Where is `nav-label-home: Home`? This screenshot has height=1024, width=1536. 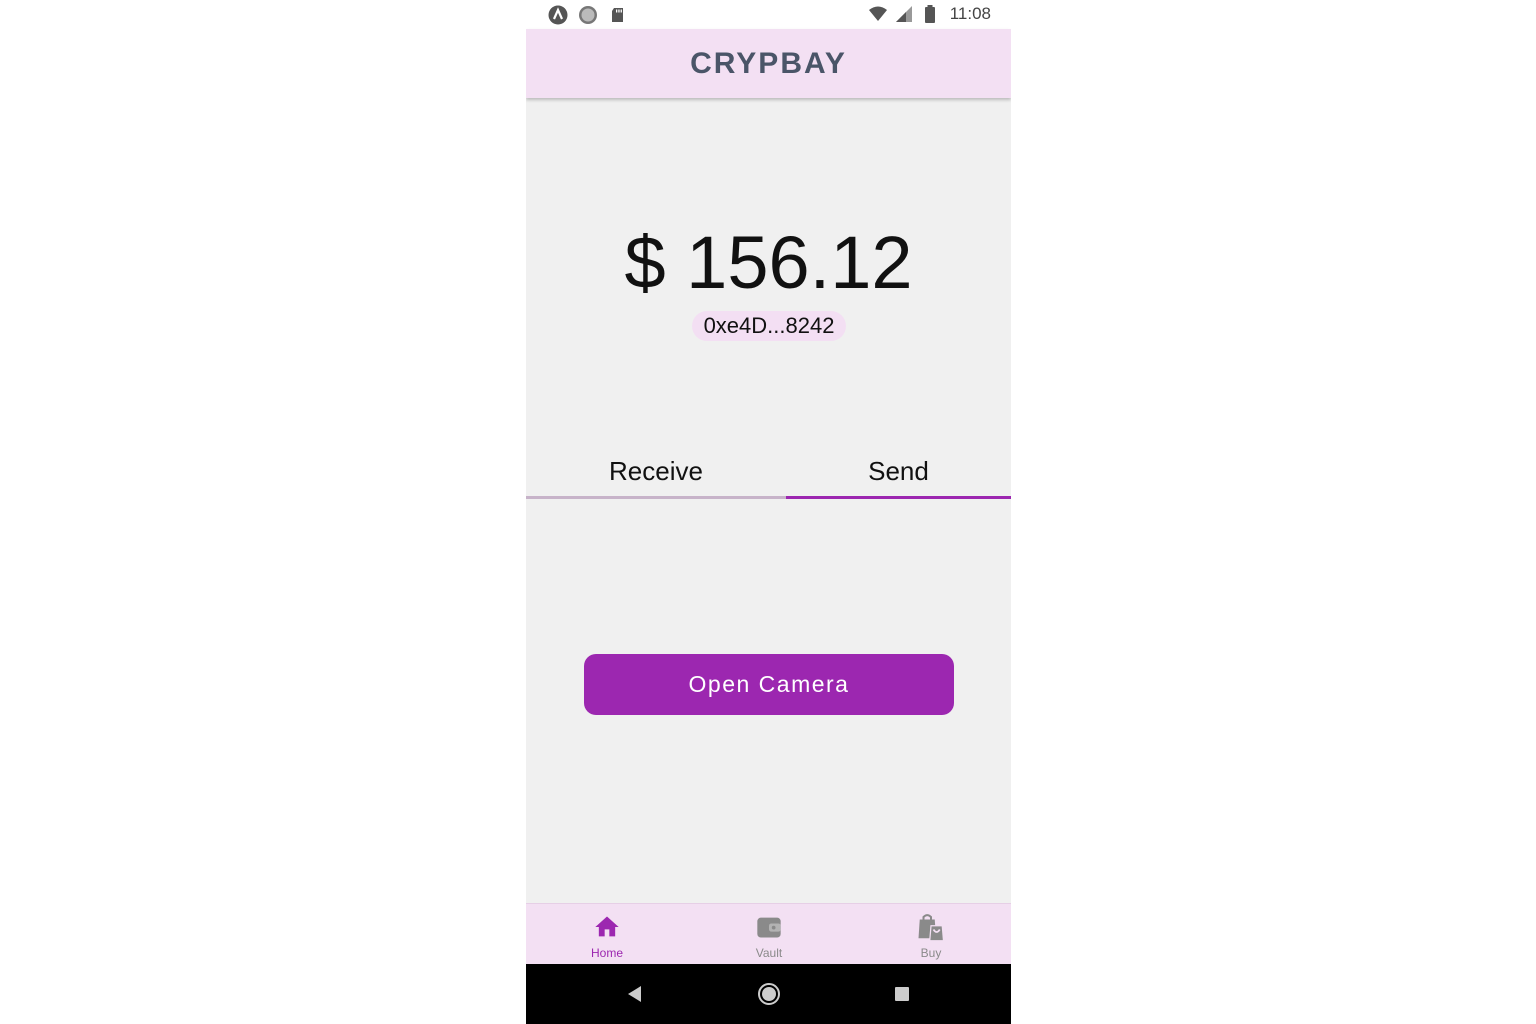 nav-label-home: Home is located at coordinates (606, 953).